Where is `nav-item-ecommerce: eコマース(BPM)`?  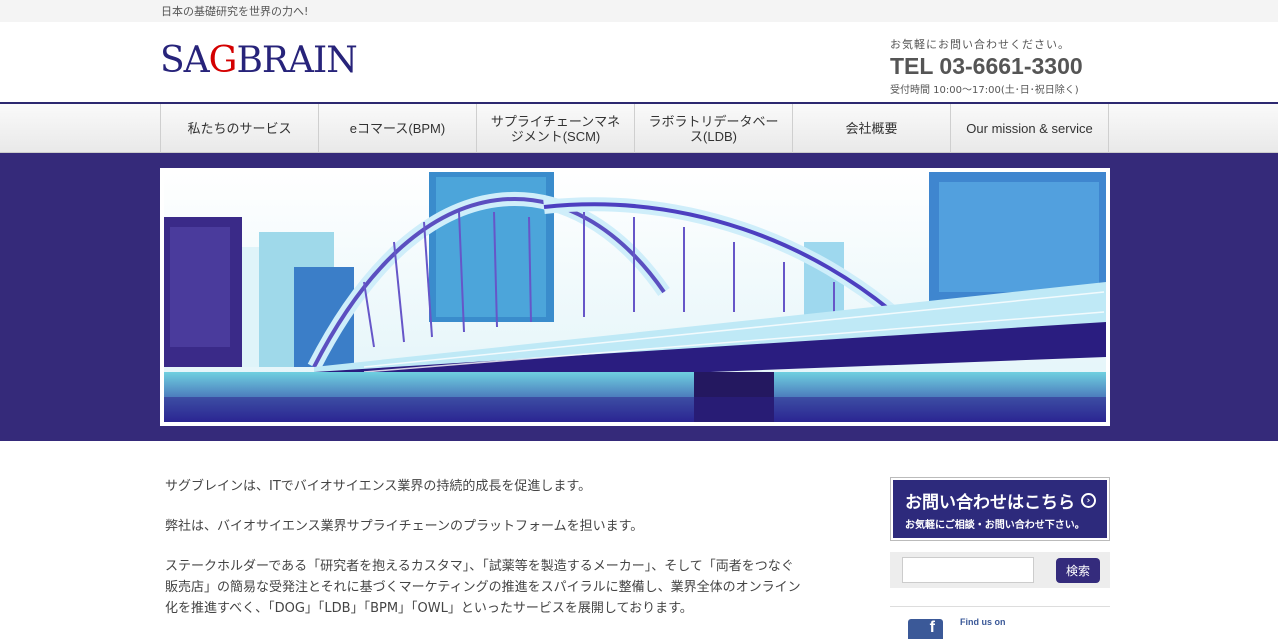
nav-item-ecommerce: eコマース(BPM) is located at coordinates (398, 128).